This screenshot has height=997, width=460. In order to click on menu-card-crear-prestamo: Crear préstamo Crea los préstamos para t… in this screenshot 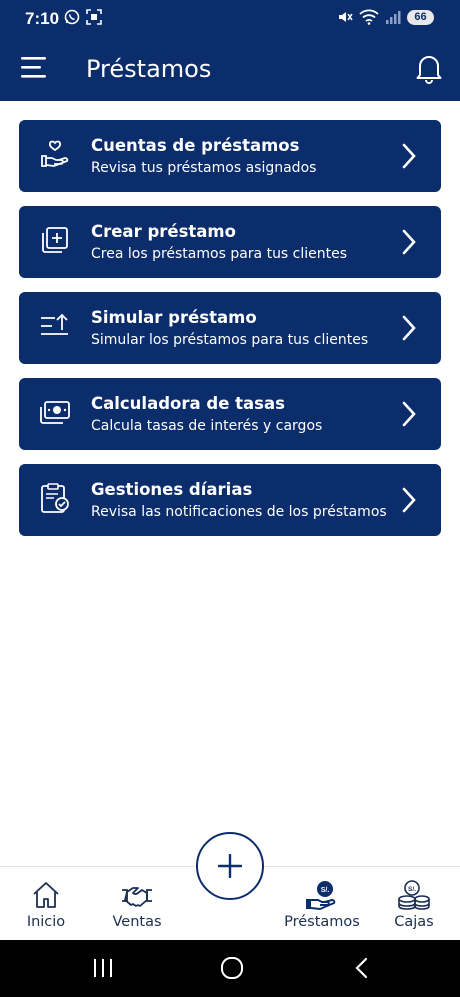, I will do `click(230, 242)`.